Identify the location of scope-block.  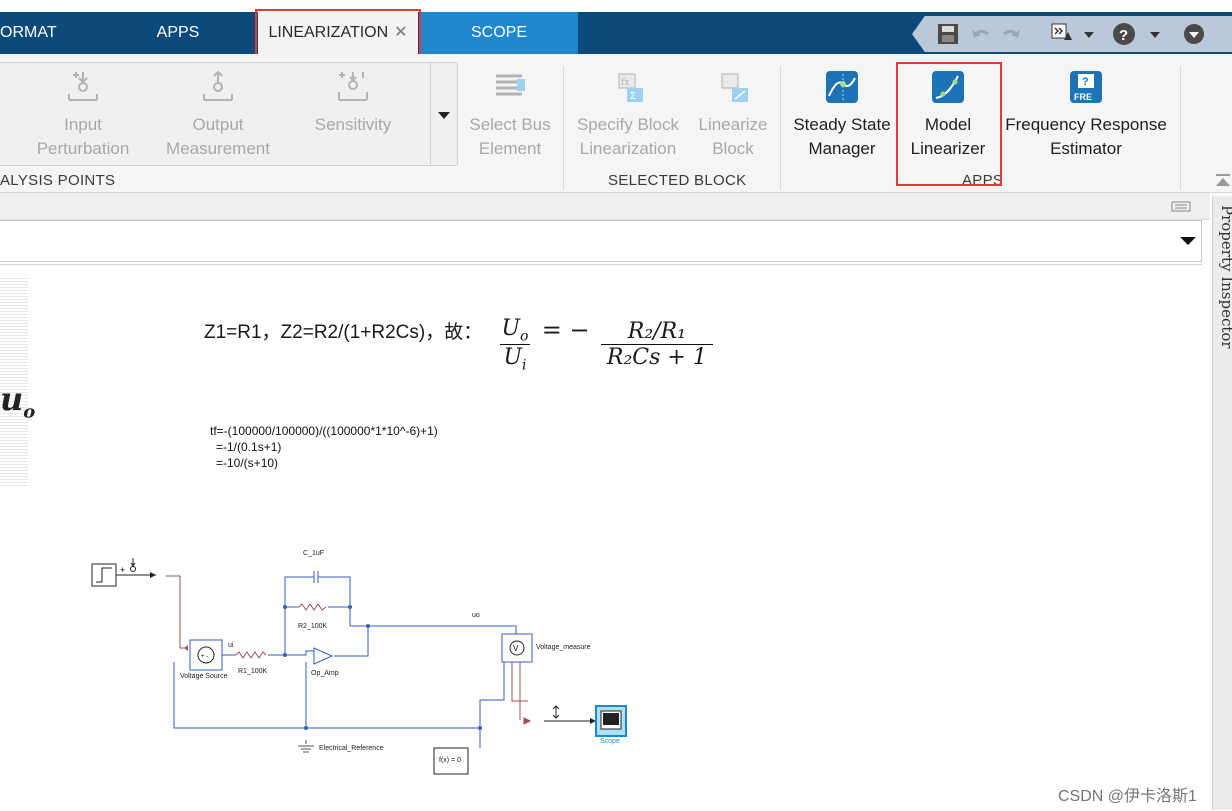
(585, 721).